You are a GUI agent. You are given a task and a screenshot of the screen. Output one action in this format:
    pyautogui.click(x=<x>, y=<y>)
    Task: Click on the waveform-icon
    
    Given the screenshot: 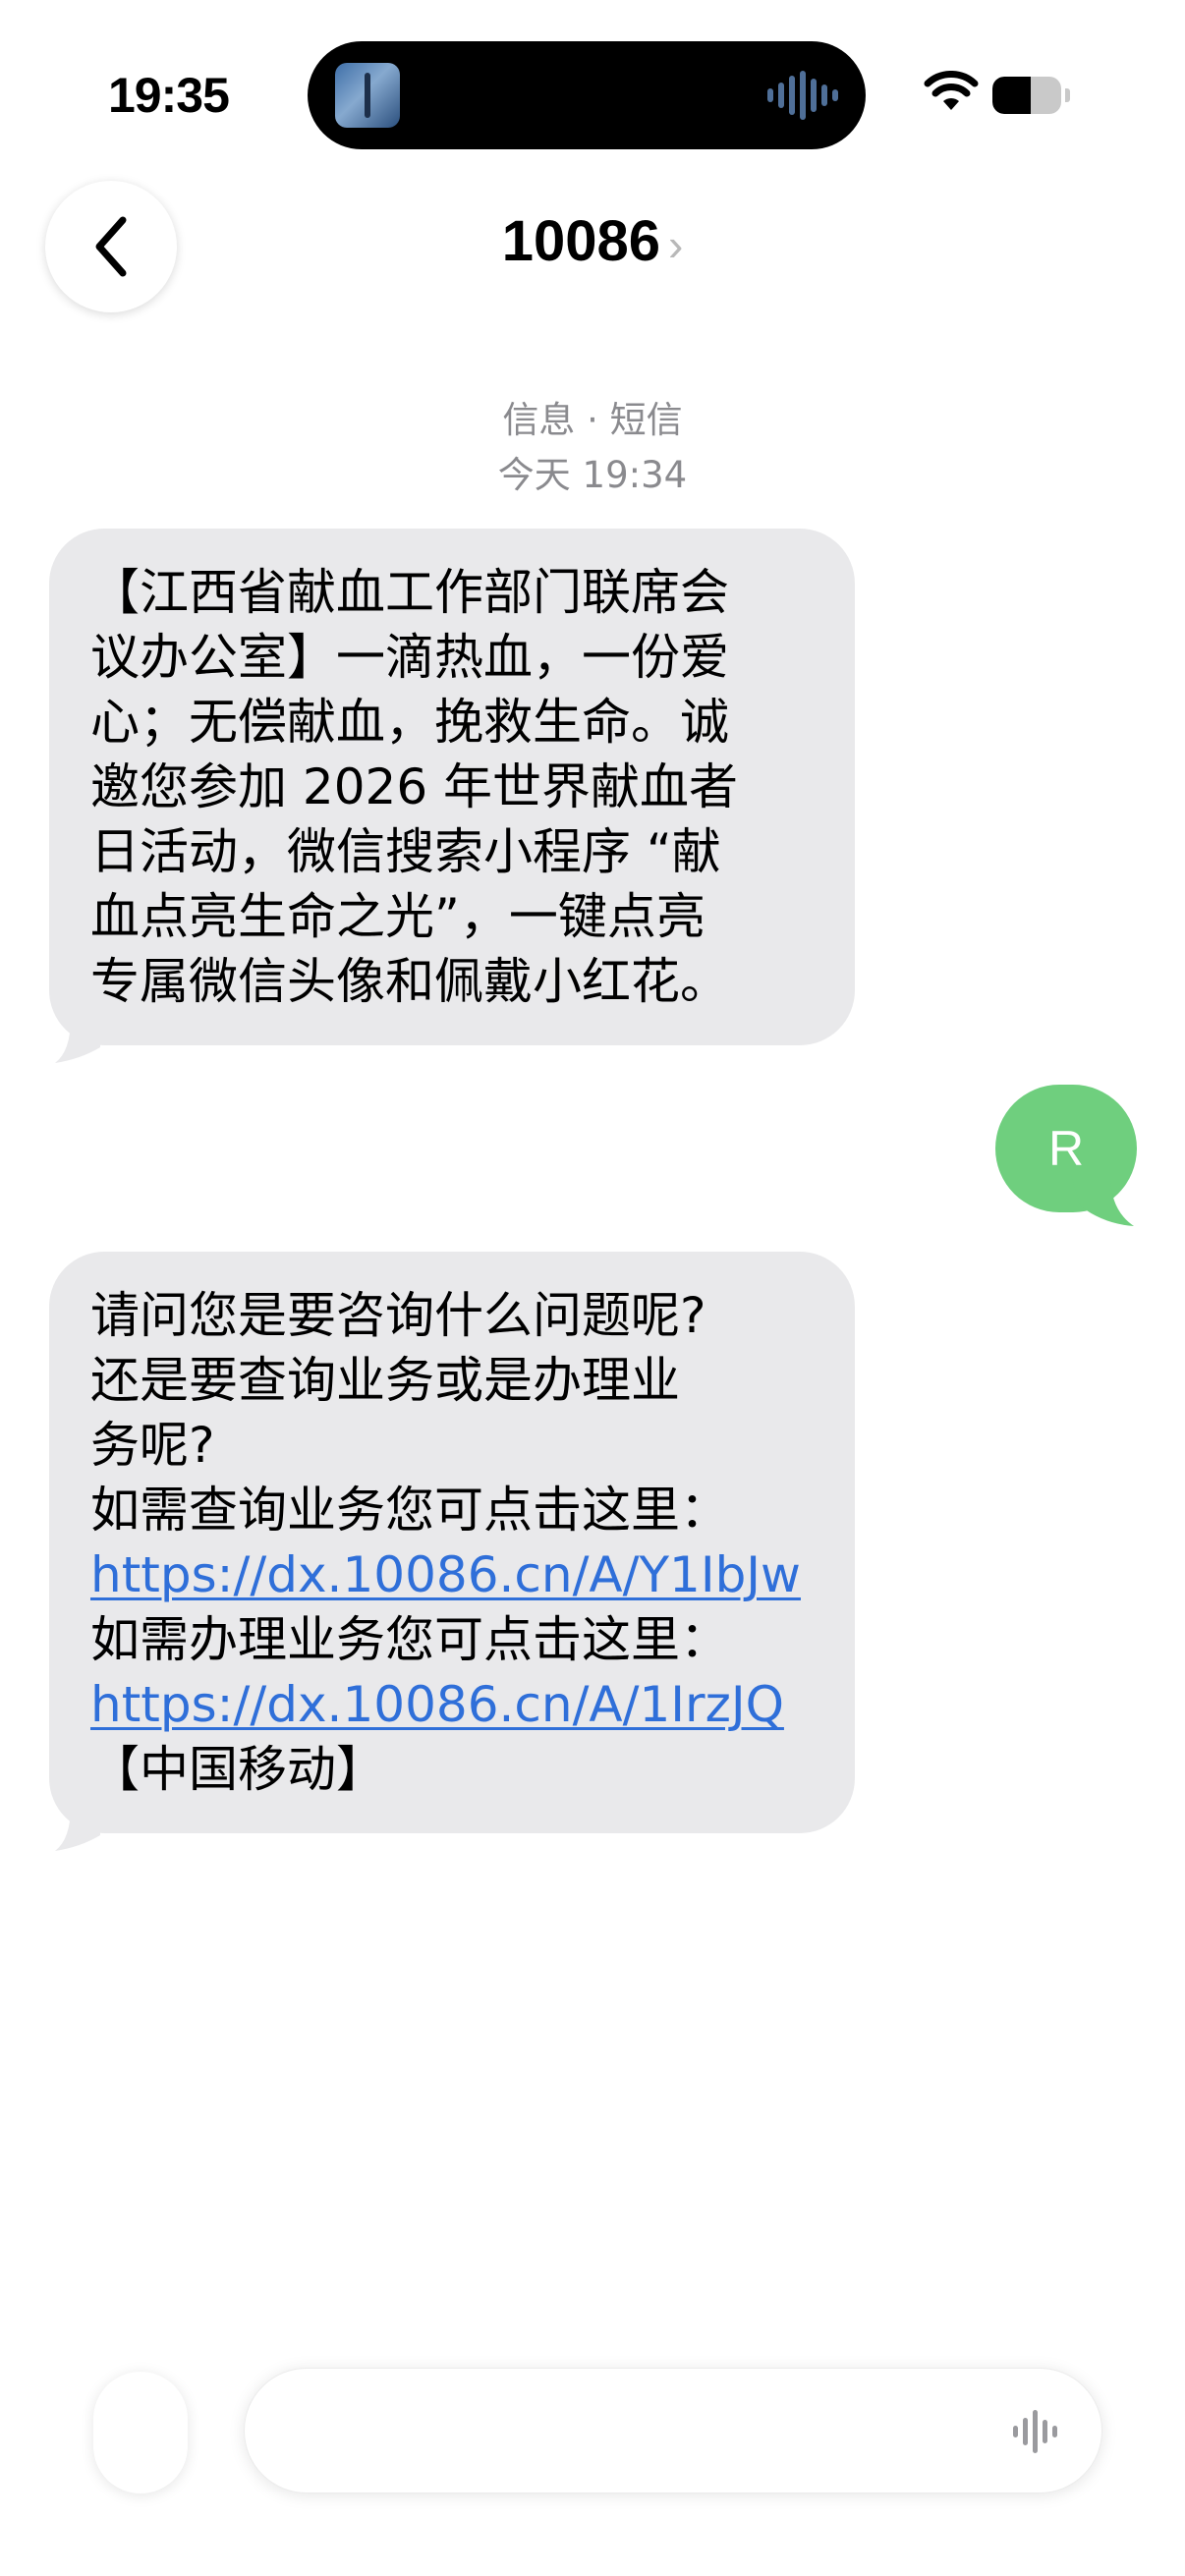 What is the action you would take?
    pyautogui.click(x=1038, y=2431)
    